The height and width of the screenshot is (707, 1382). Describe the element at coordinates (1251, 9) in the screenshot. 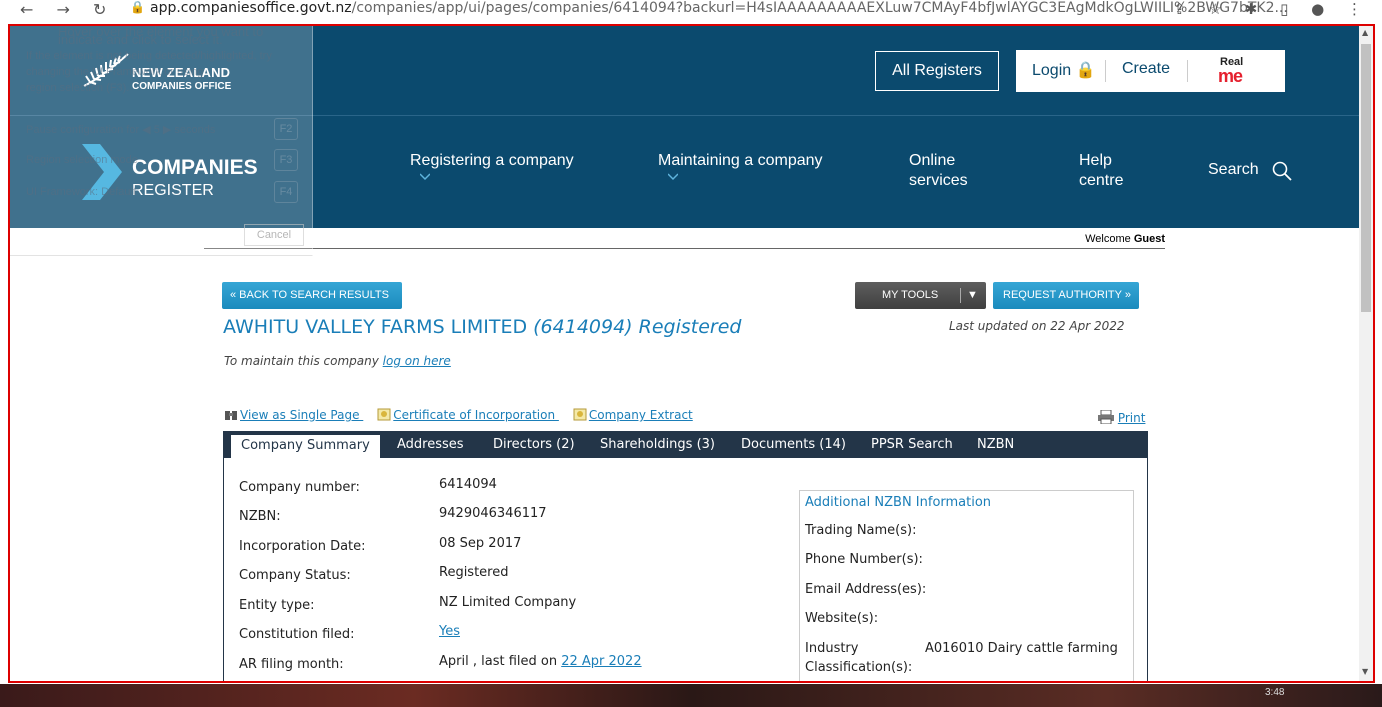

I see `extensions-icon: ✱` at that location.